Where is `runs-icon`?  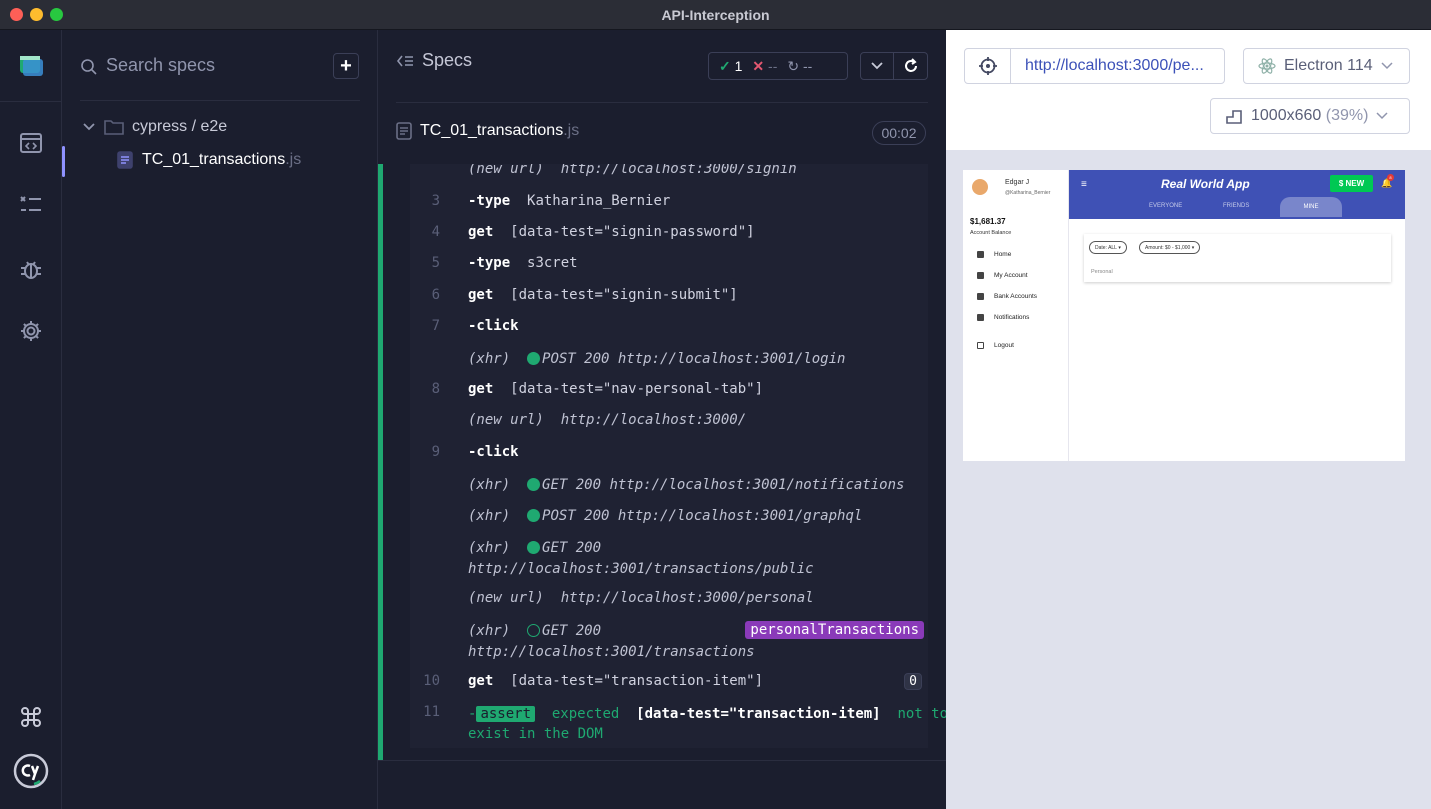
runs-icon is located at coordinates (31, 143).